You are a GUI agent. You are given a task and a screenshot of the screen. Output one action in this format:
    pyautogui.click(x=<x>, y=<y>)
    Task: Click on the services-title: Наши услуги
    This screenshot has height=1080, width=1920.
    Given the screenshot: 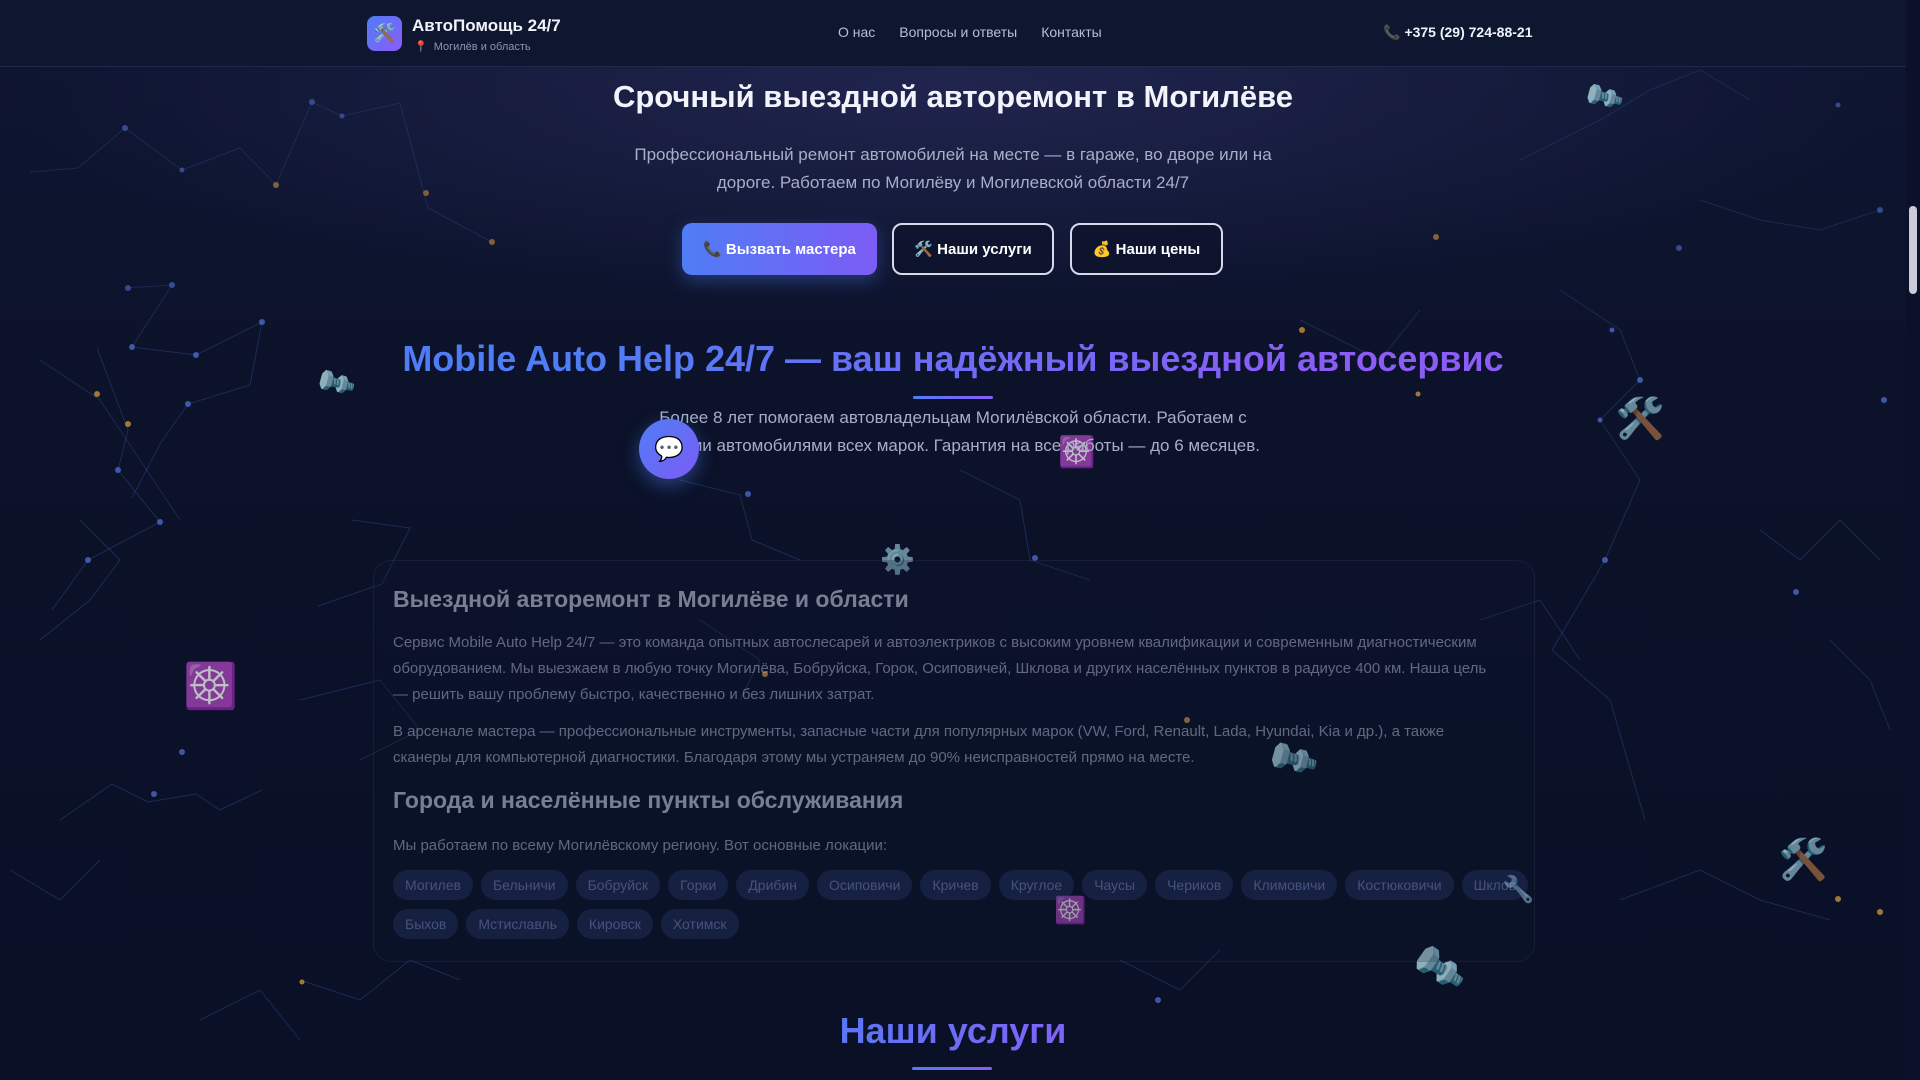 What is the action you would take?
    pyautogui.click(x=953, y=1031)
    